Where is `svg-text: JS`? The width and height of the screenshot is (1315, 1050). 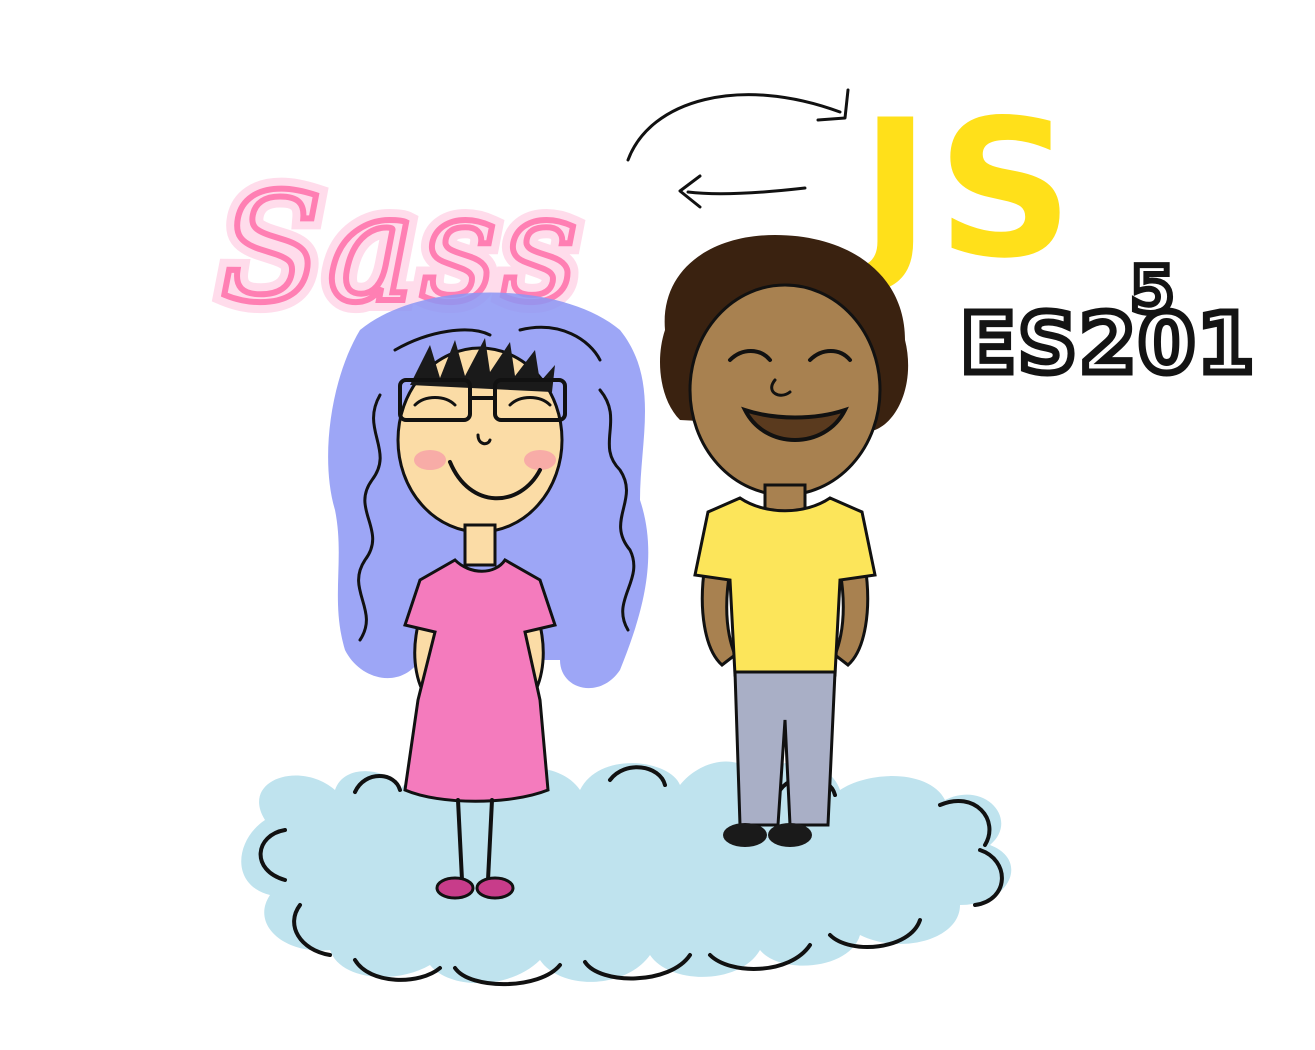
svg-text: JS is located at coordinates (964, 189).